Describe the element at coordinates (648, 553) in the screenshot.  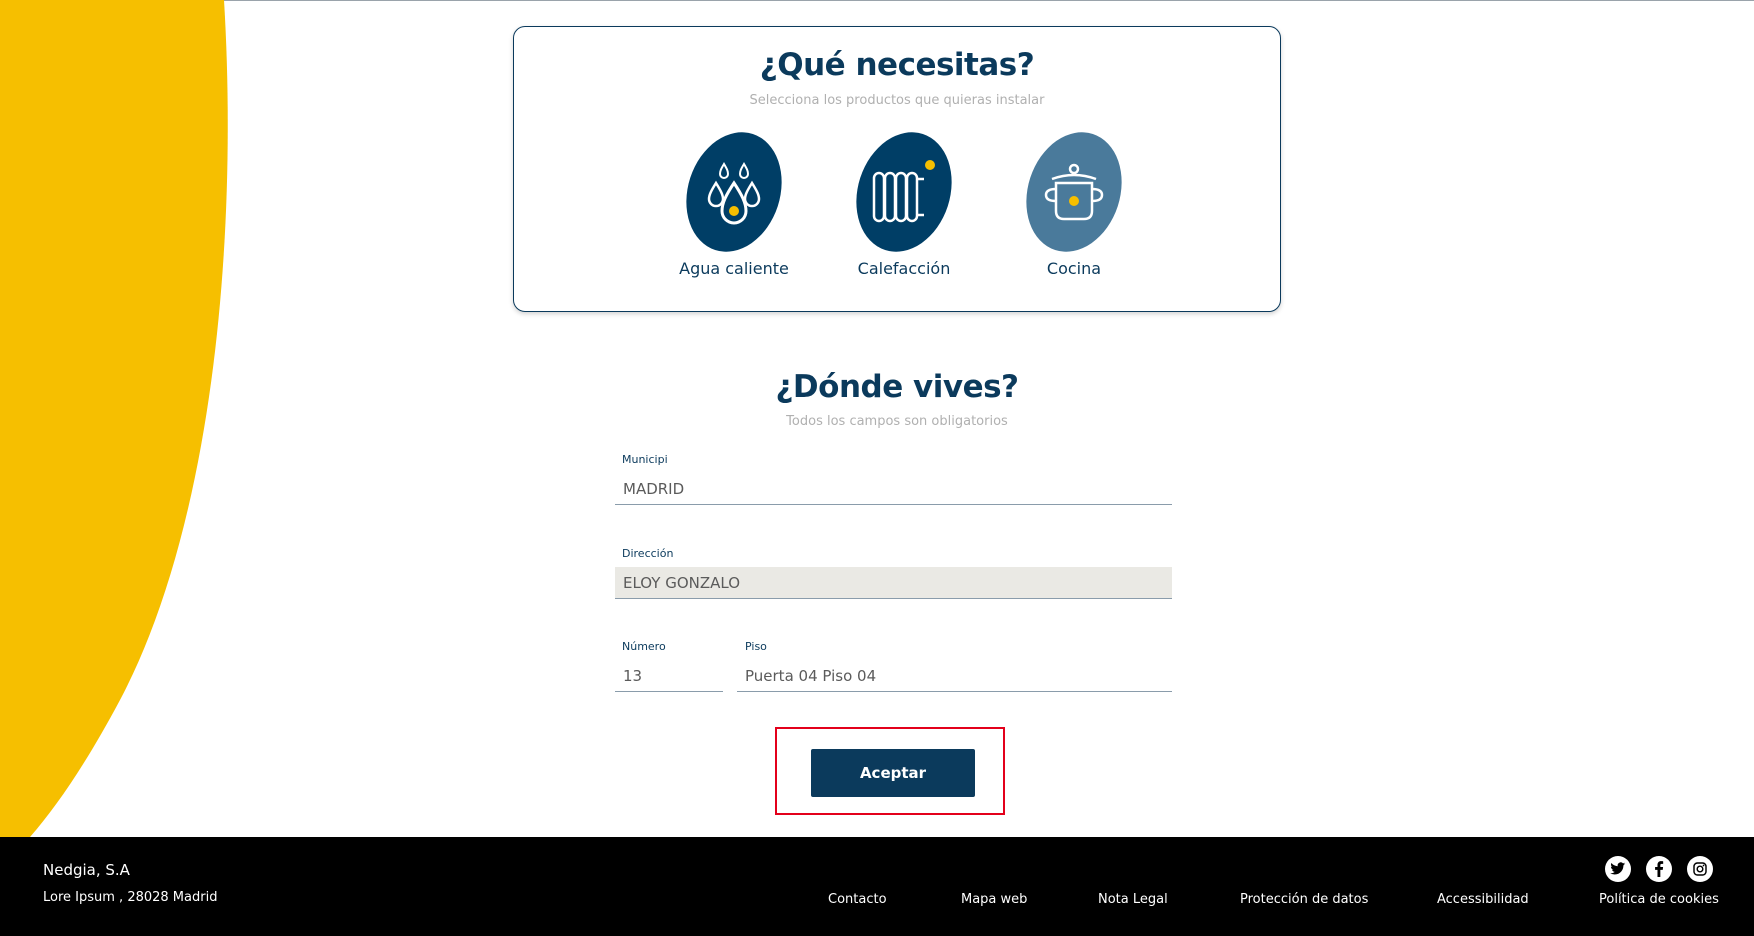
I see `direccion-label: Dirección` at that location.